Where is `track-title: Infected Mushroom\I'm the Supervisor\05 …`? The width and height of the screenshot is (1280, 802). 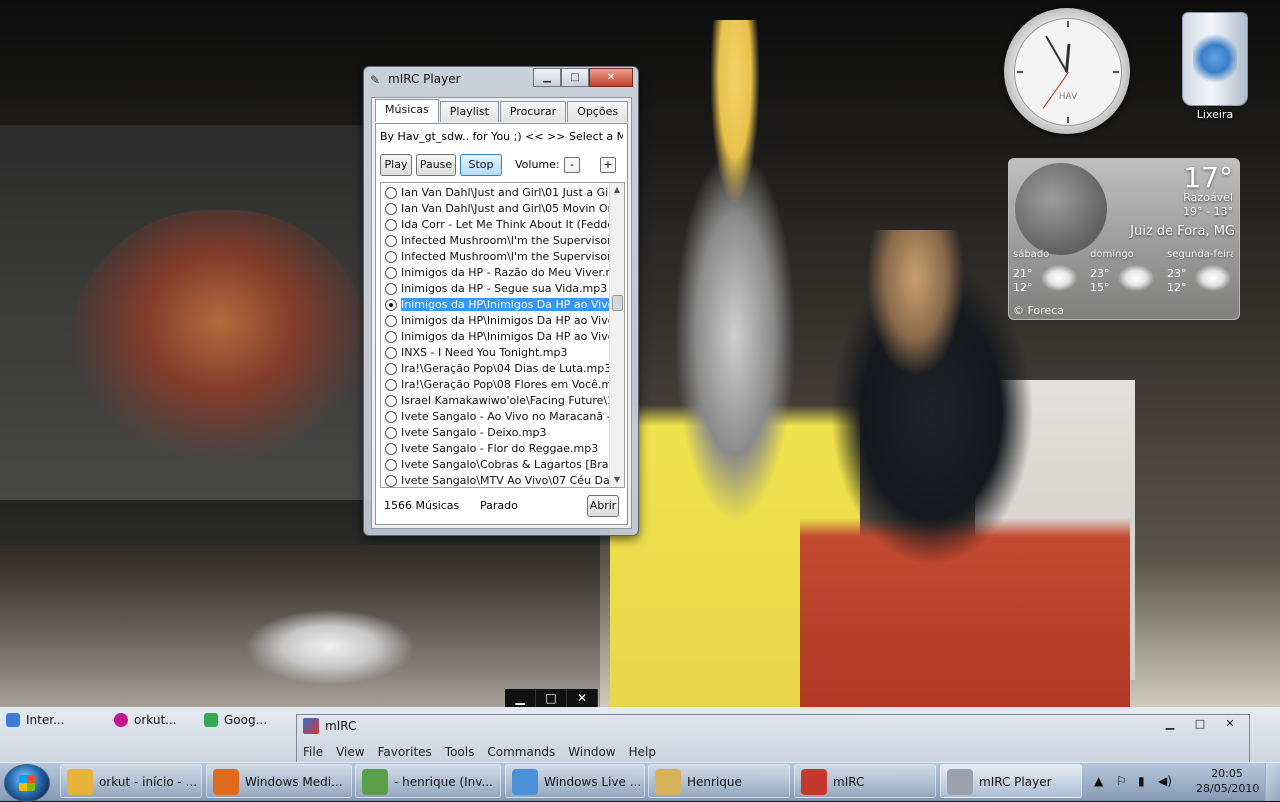 track-title: Infected Mushroom\I'm the Supervisor\05 … is located at coordinates (505, 256).